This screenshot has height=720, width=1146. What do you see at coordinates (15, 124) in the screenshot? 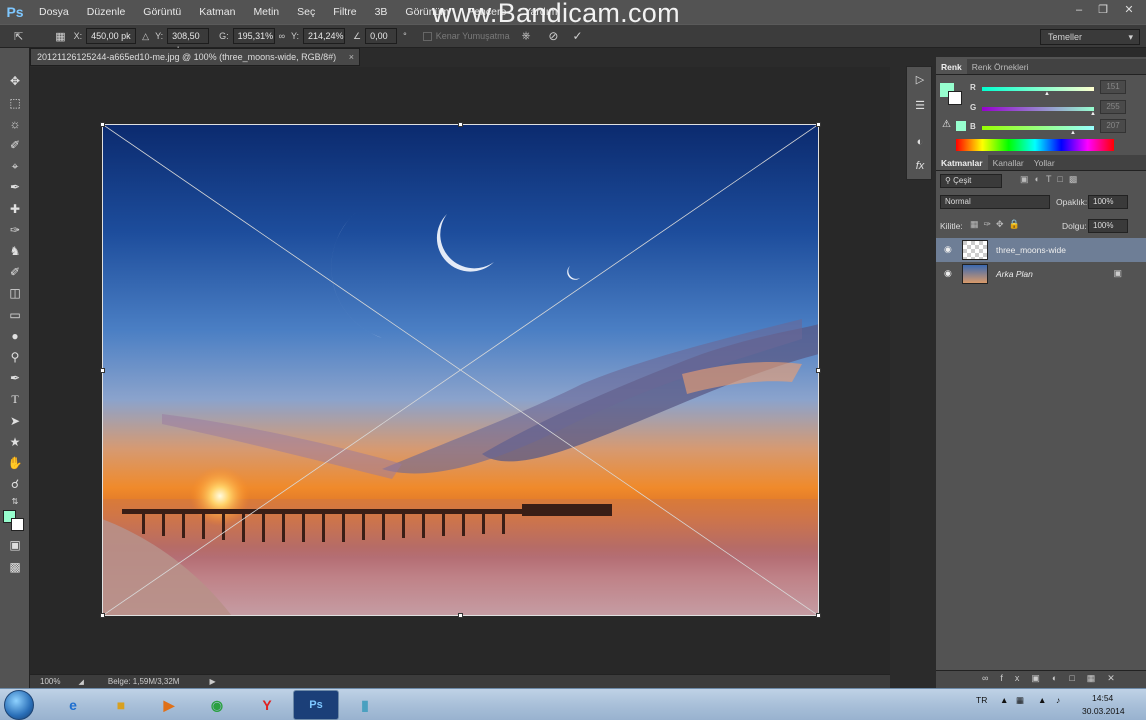
I see `lasso-tool-icon: ☼` at bounding box center [15, 124].